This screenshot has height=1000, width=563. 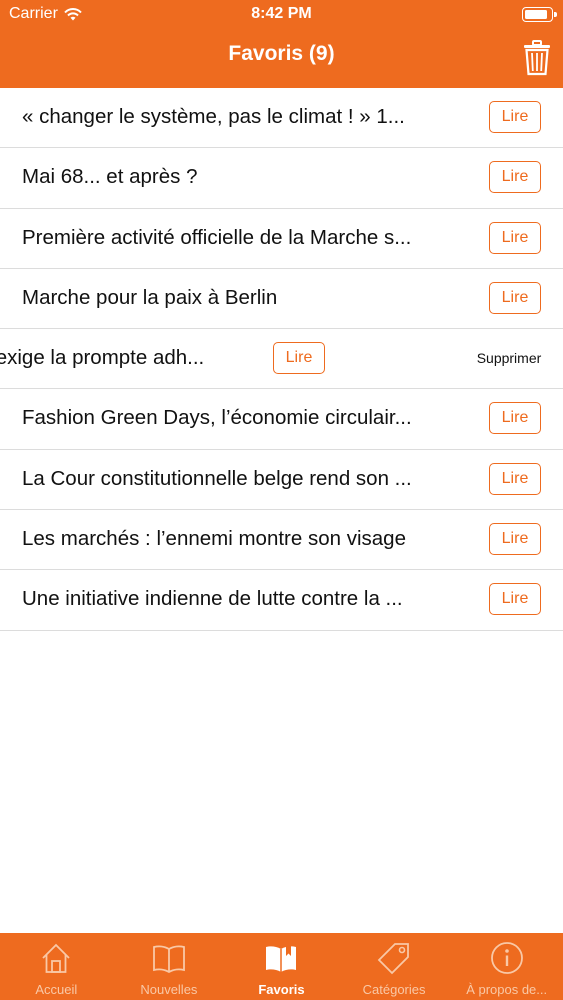 I want to click on tab-favoris: Favoris, so click(x=281, y=966).